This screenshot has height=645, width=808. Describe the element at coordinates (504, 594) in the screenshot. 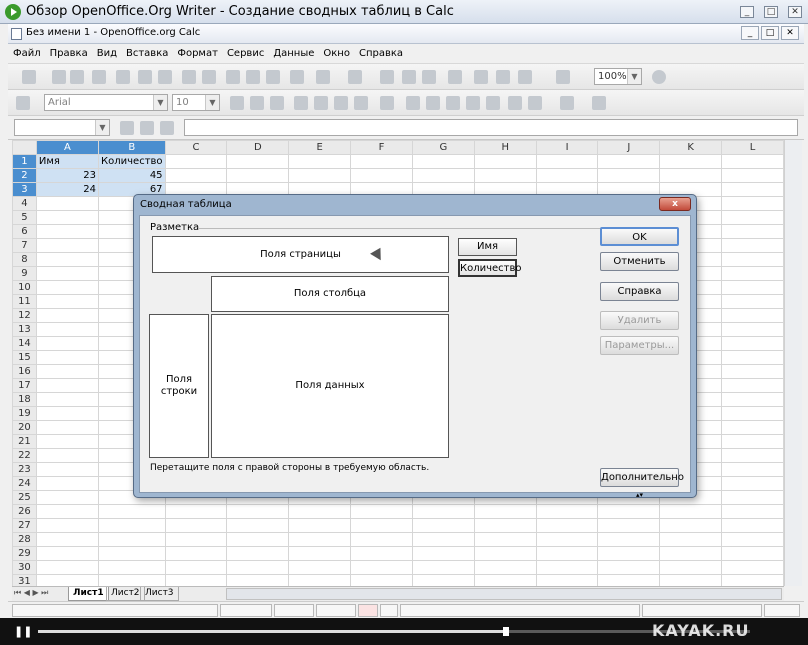

I see `horizontal-scrollbar` at that location.